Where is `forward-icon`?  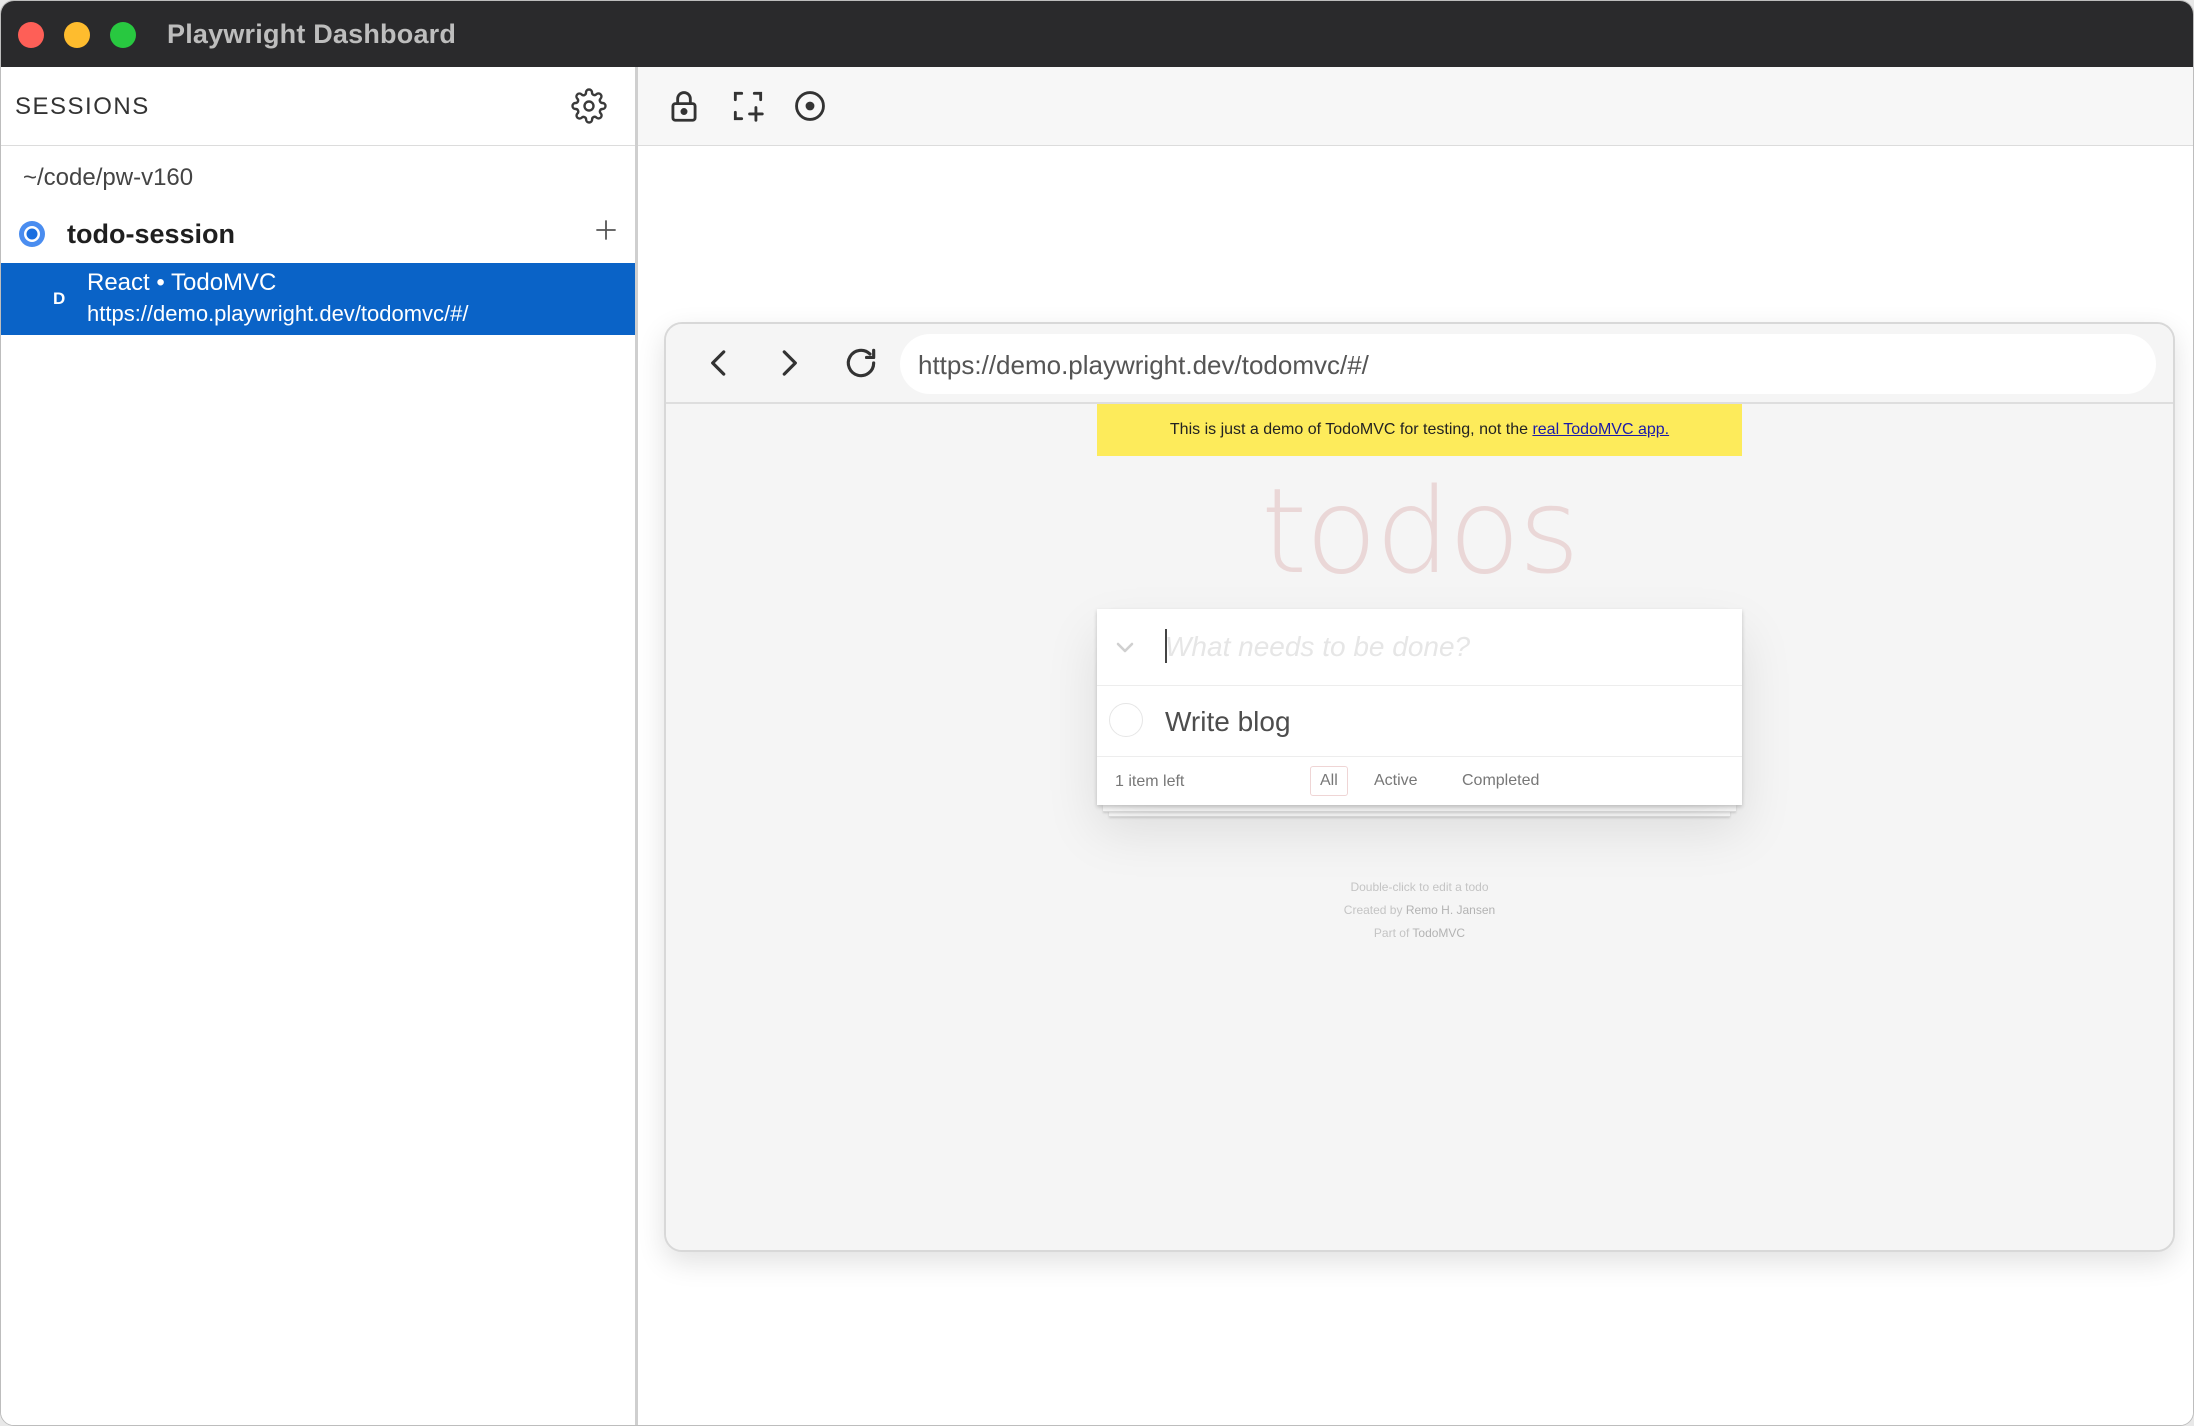
forward-icon is located at coordinates (789, 363).